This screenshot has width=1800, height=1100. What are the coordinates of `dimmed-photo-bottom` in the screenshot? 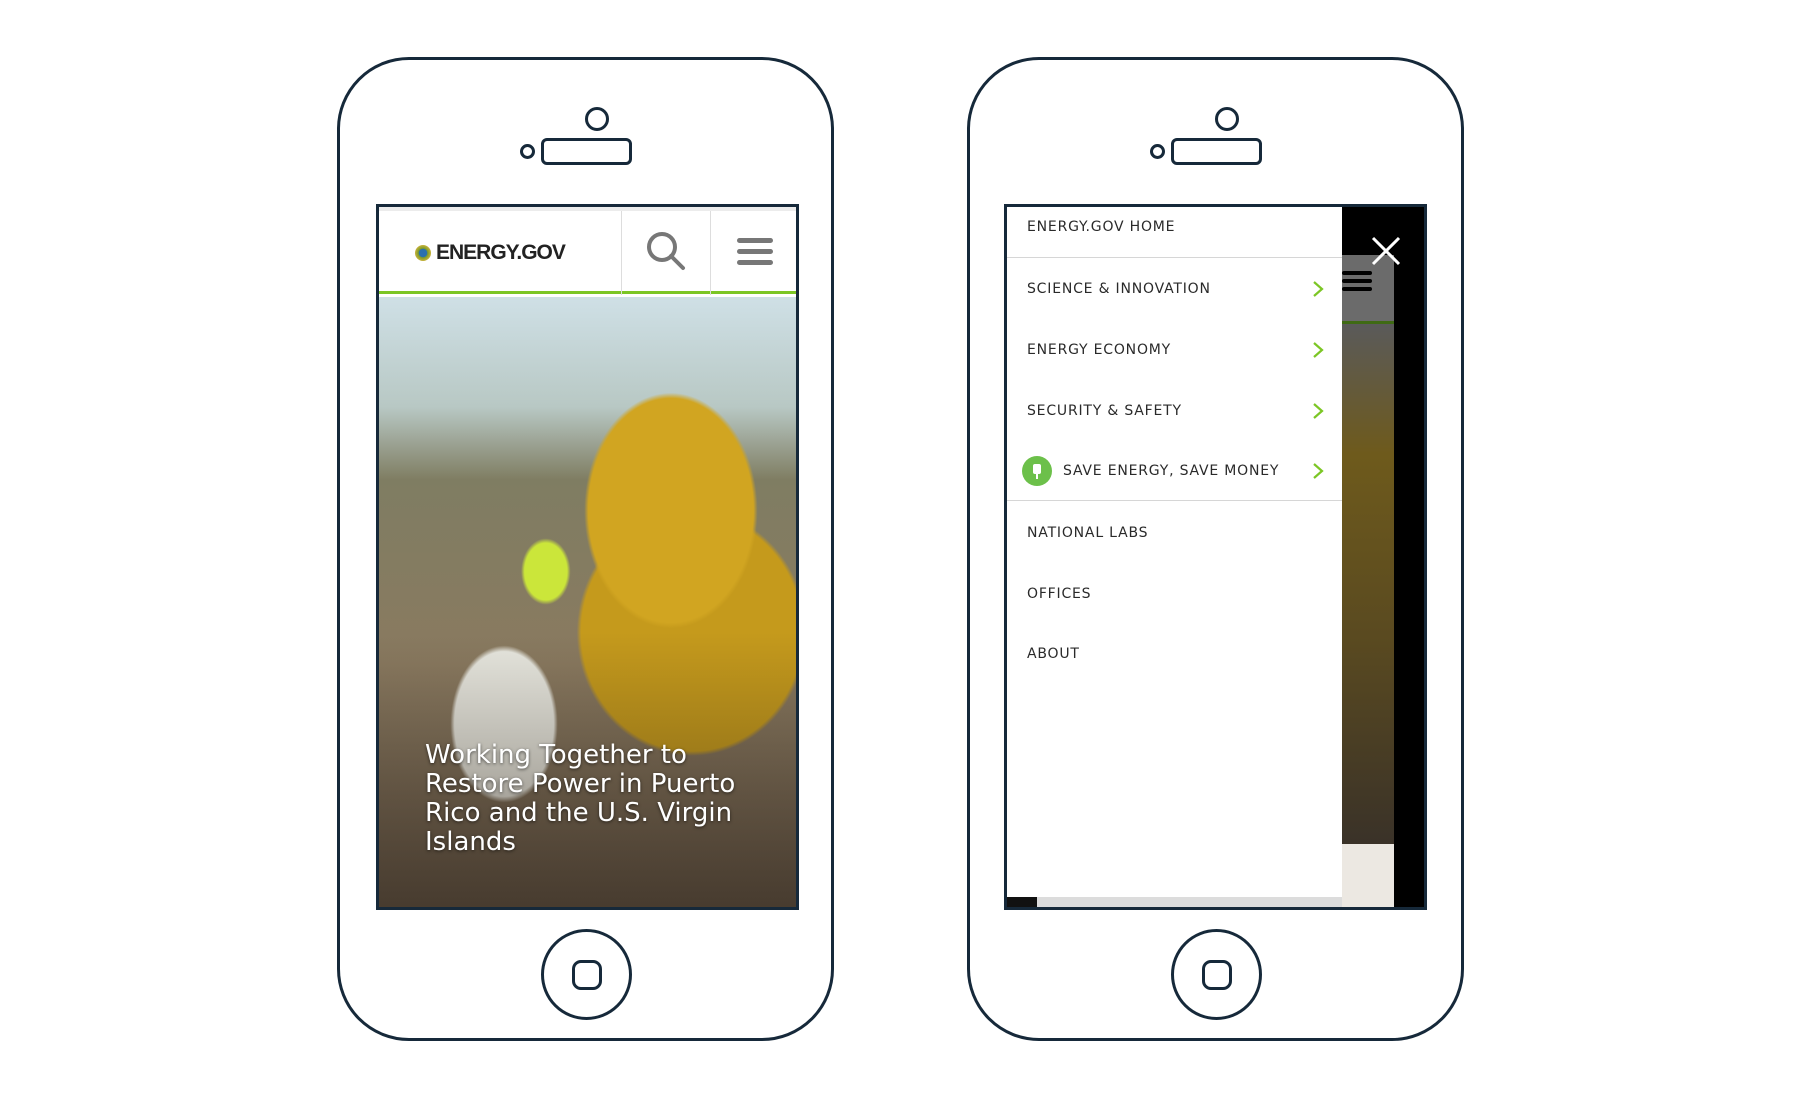 It's located at (1368, 875).